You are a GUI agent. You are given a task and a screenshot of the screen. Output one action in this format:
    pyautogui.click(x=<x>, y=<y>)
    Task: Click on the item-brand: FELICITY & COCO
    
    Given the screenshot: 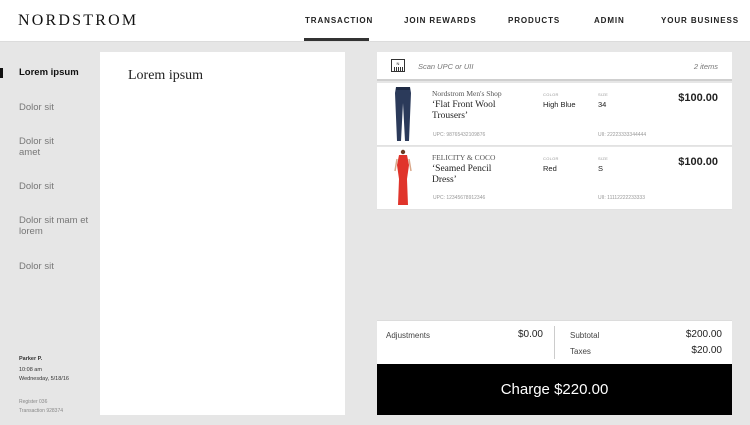 What is the action you would take?
    pyautogui.click(x=464, y=157)
    